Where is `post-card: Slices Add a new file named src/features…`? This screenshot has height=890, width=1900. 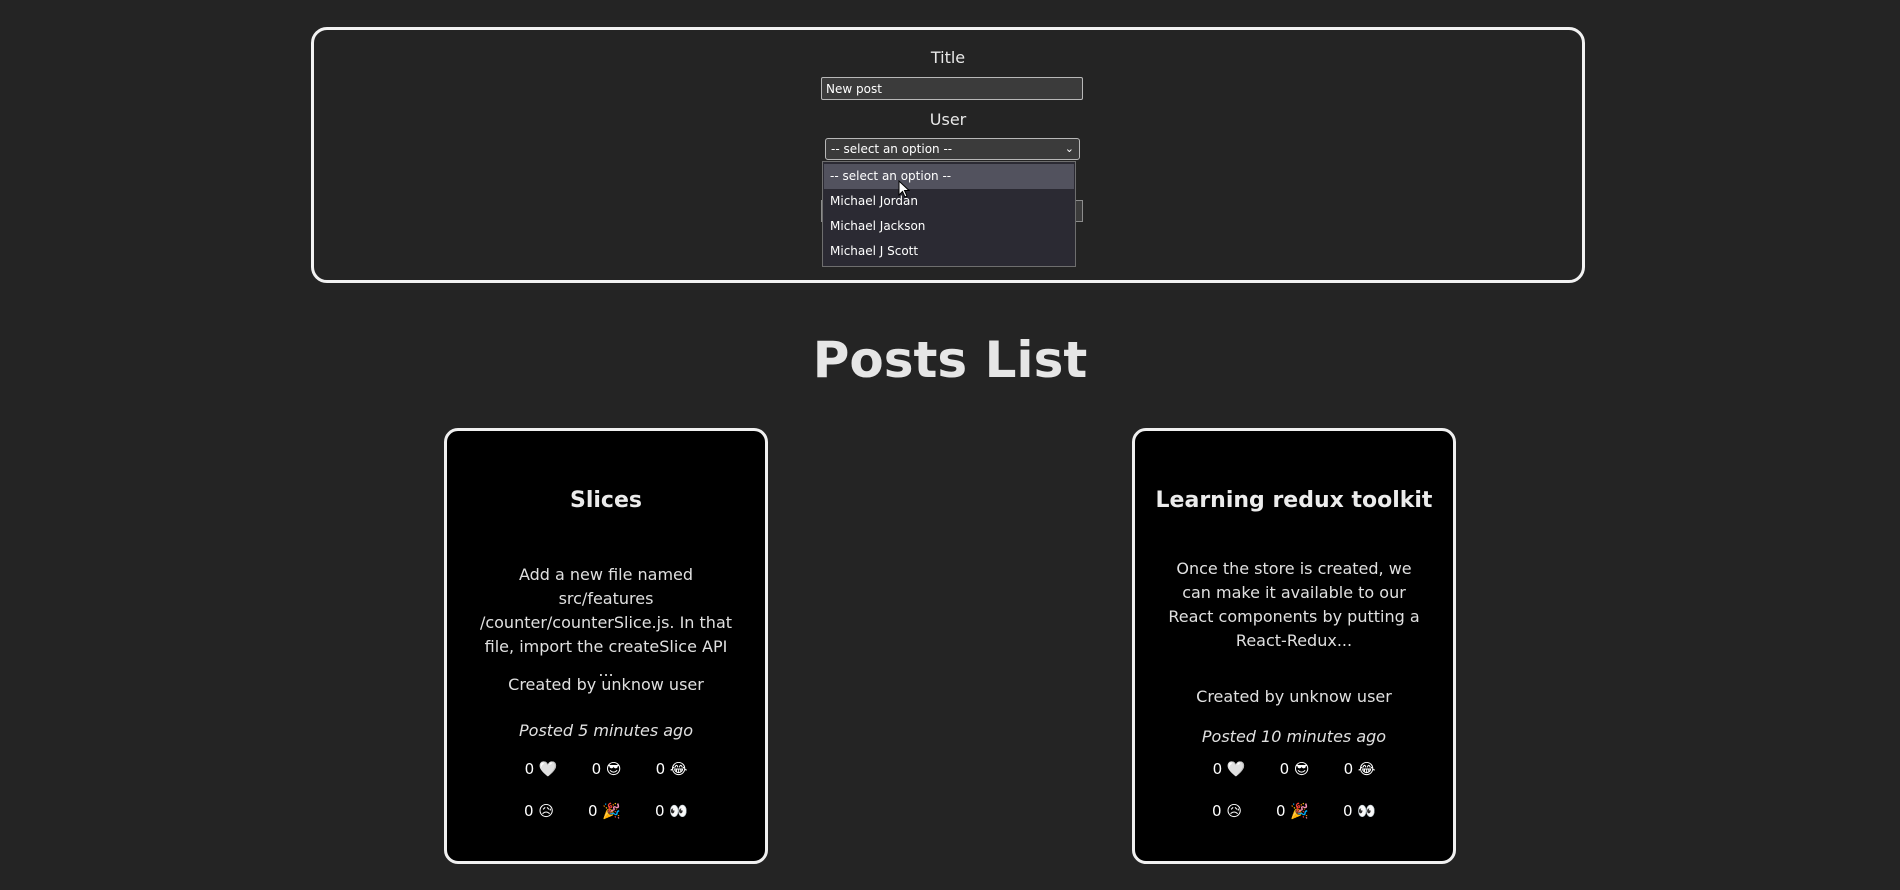
post-card: Slices Add a new file named src/features… is located at coordinates (606, 646).